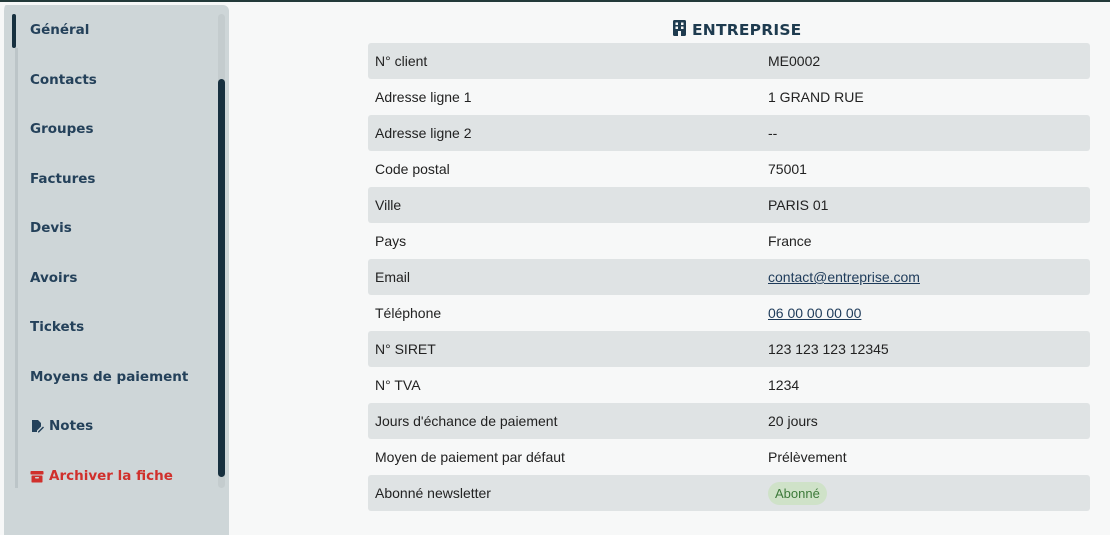 This screenshot has width=1110, height=535. Describe the element at coordinates (729, 385) in the screenshot. I see `table-row: N° TVA 1234` at that location.